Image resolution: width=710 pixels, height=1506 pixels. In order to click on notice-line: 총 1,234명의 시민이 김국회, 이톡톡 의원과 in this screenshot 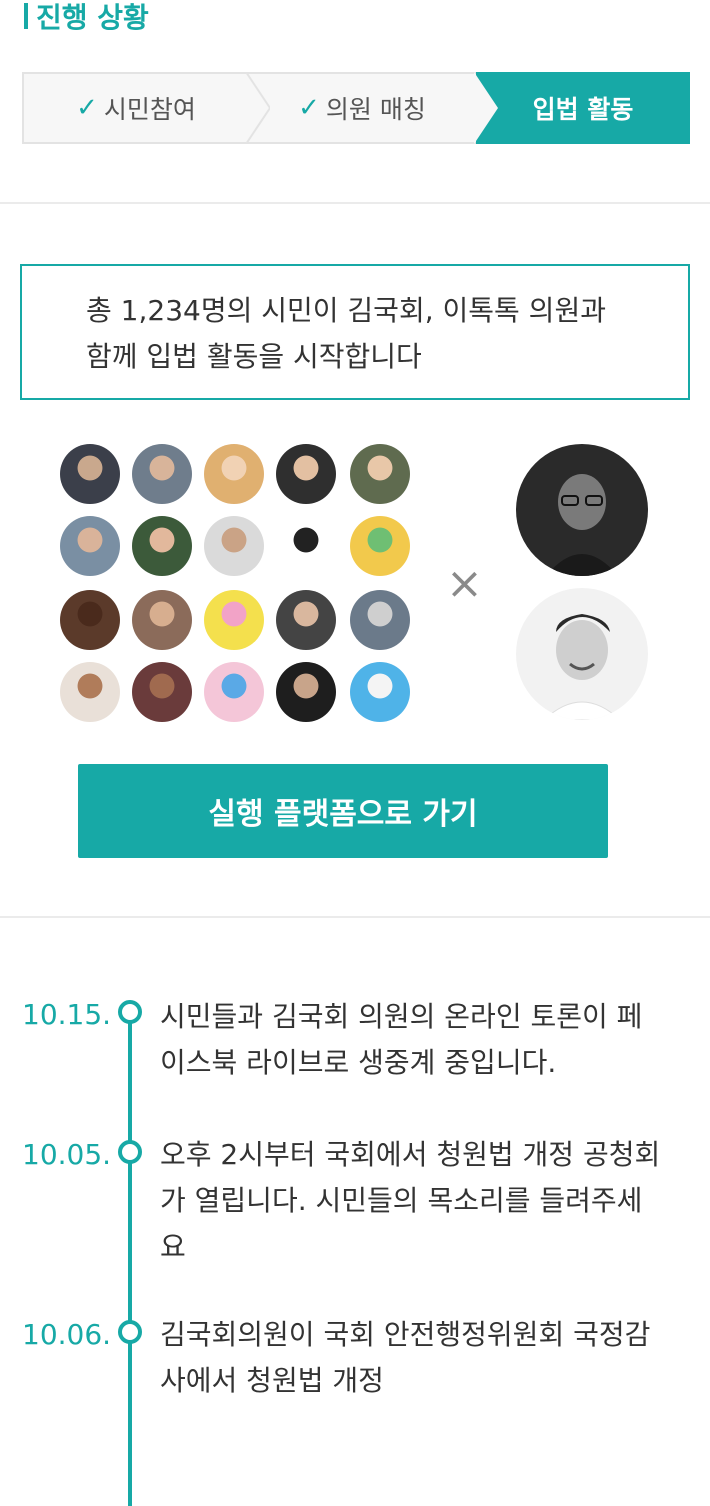, I will do `click(346, 310)`.